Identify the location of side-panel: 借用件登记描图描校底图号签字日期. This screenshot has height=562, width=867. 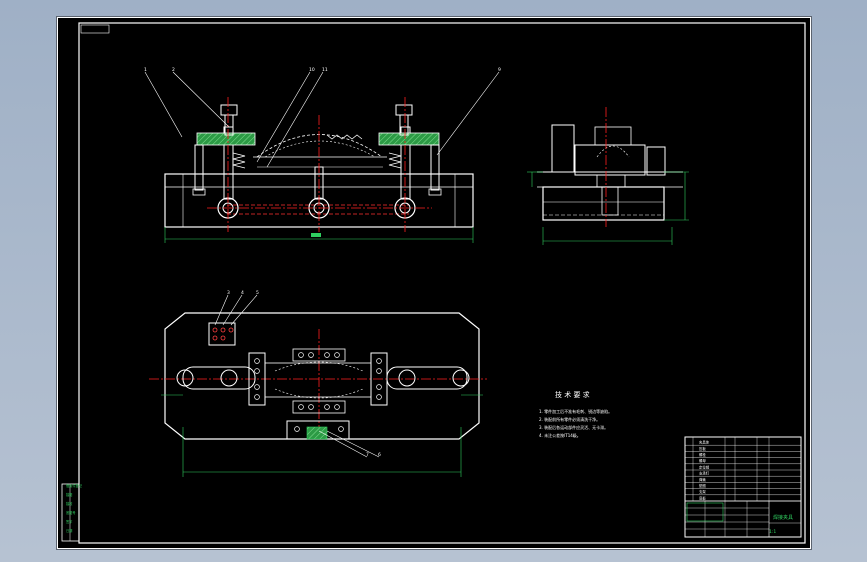
(72, 512).